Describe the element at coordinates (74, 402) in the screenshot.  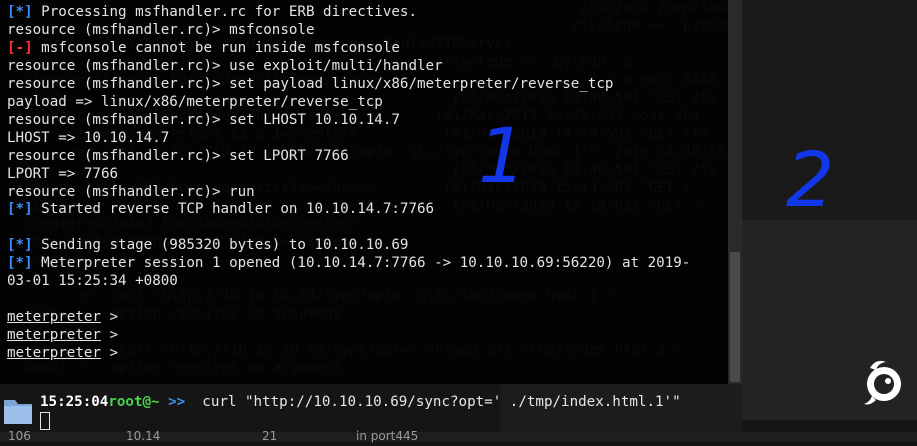
I see `prompt-time: 15:25:04` at that location.